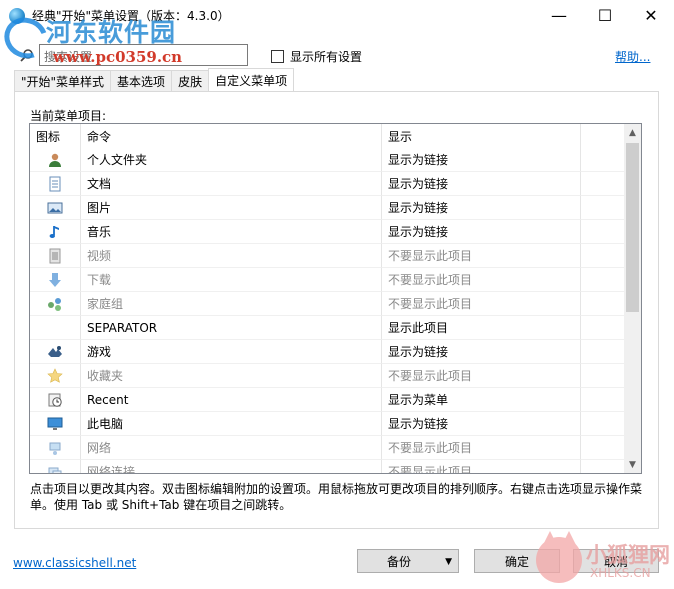  I want to click on list-item: 网络连接 不要显示此项目, so click(327, 466).